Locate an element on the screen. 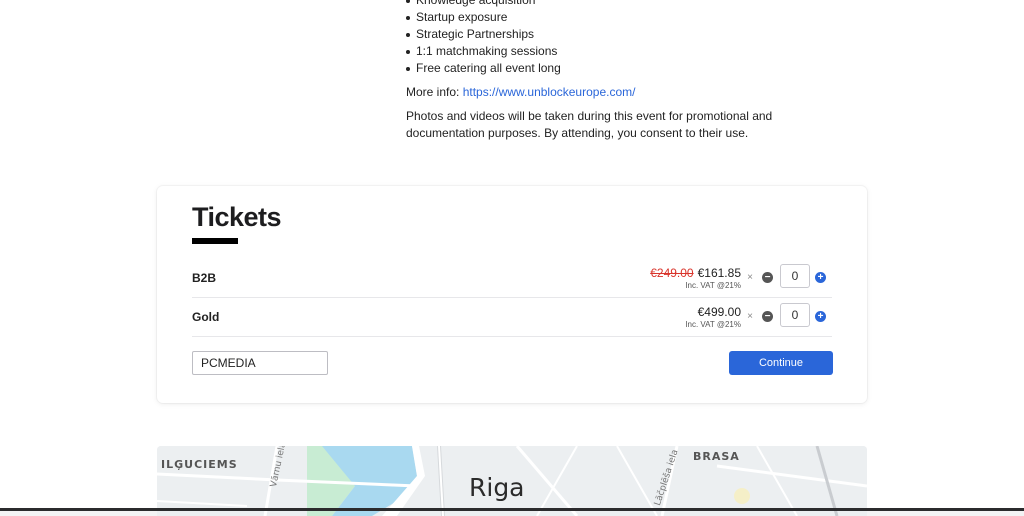  ticket-name: B2B is located at coordinates (204, 278).